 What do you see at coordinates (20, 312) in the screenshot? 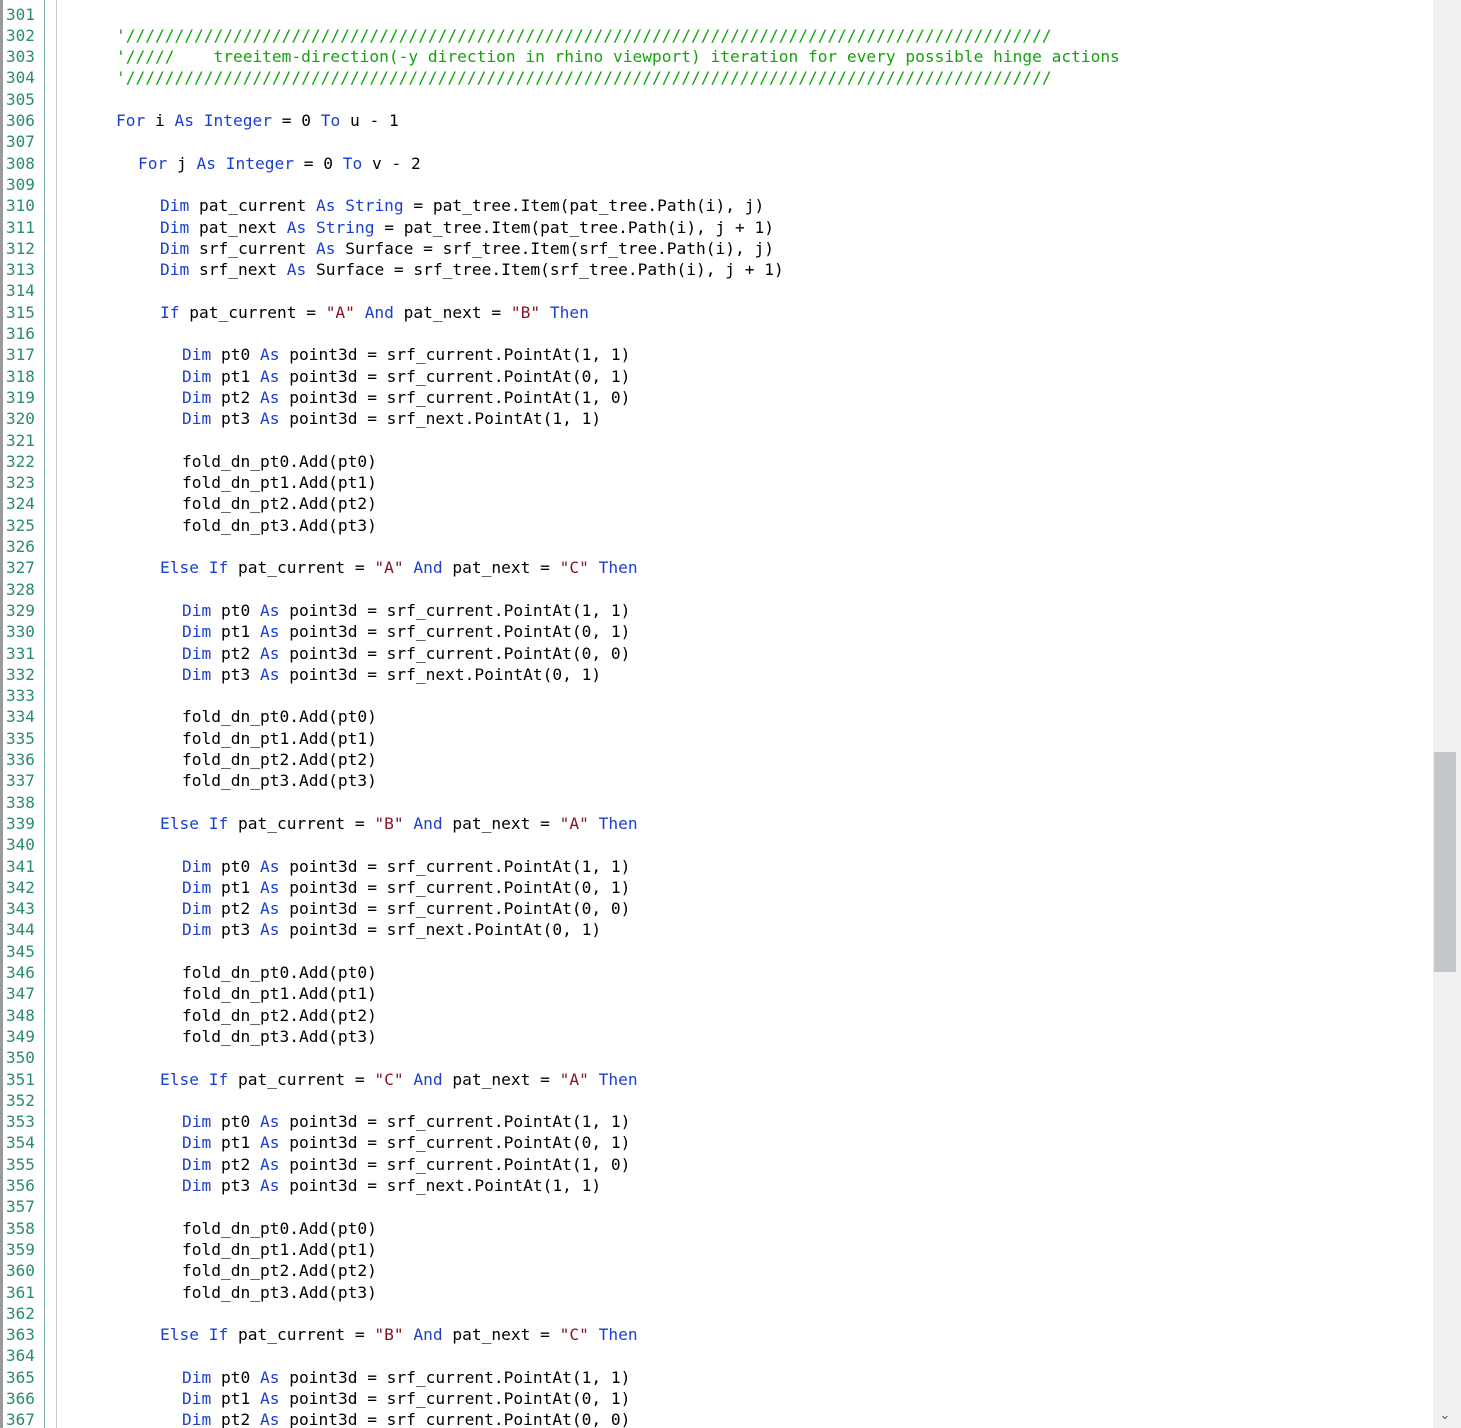
I see `line-number: 315` at bounding box center [20, 312].